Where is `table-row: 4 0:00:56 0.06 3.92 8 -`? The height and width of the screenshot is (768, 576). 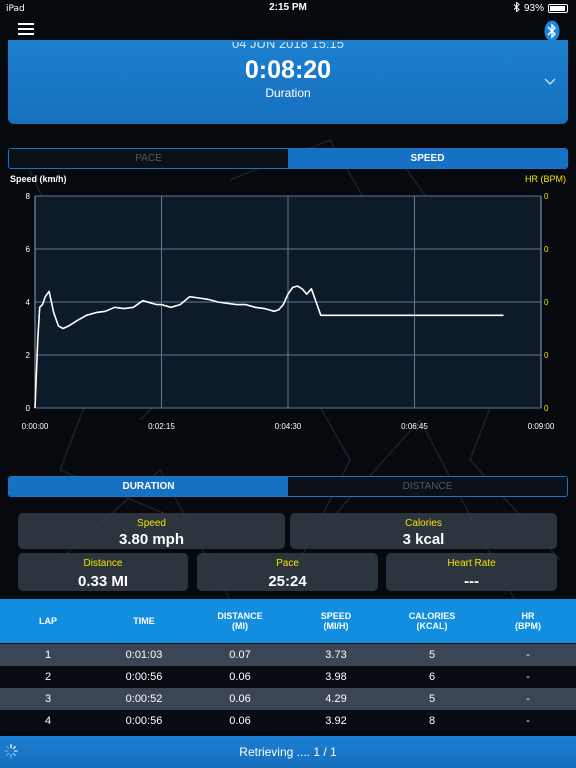 table-row: 4 0:00:56 0.06 3.92 8 - is located at coordinates (288, 721).